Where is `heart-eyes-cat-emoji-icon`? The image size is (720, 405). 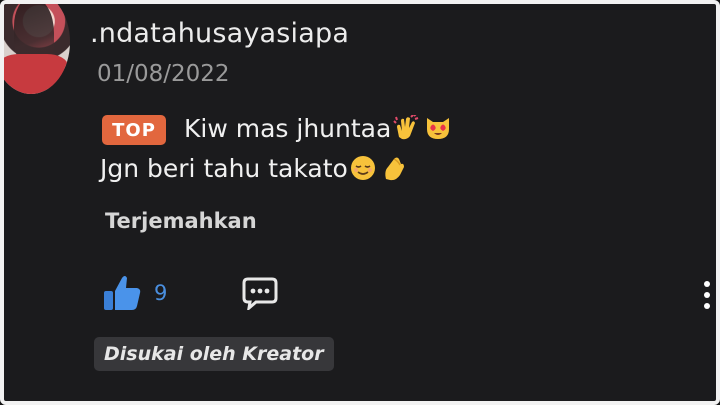
heart-eyes-cat-emoji-icon is located at coordinates (438, 128).